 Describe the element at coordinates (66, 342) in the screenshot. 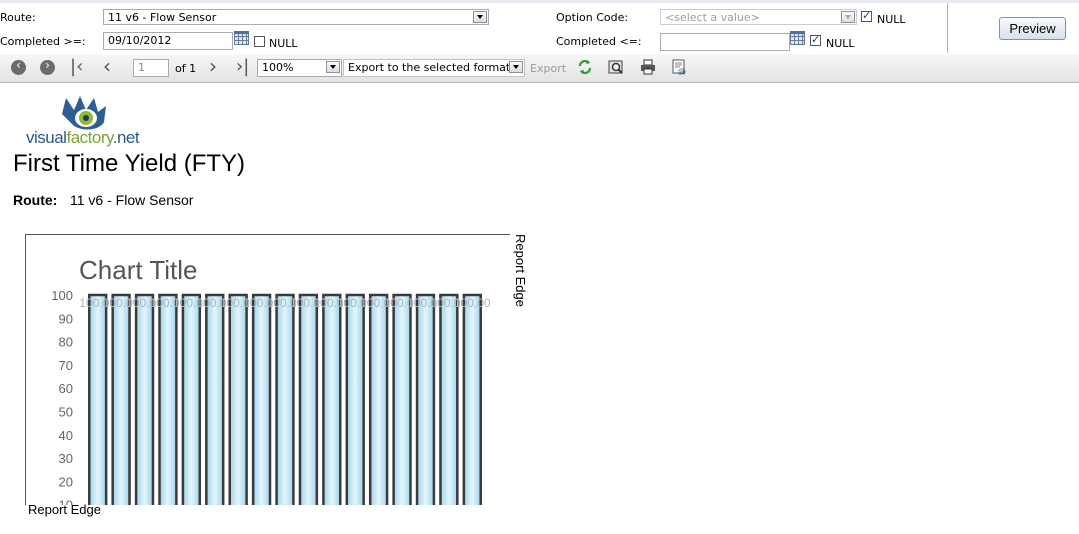

I see `y-tick-label: 80` at that location.